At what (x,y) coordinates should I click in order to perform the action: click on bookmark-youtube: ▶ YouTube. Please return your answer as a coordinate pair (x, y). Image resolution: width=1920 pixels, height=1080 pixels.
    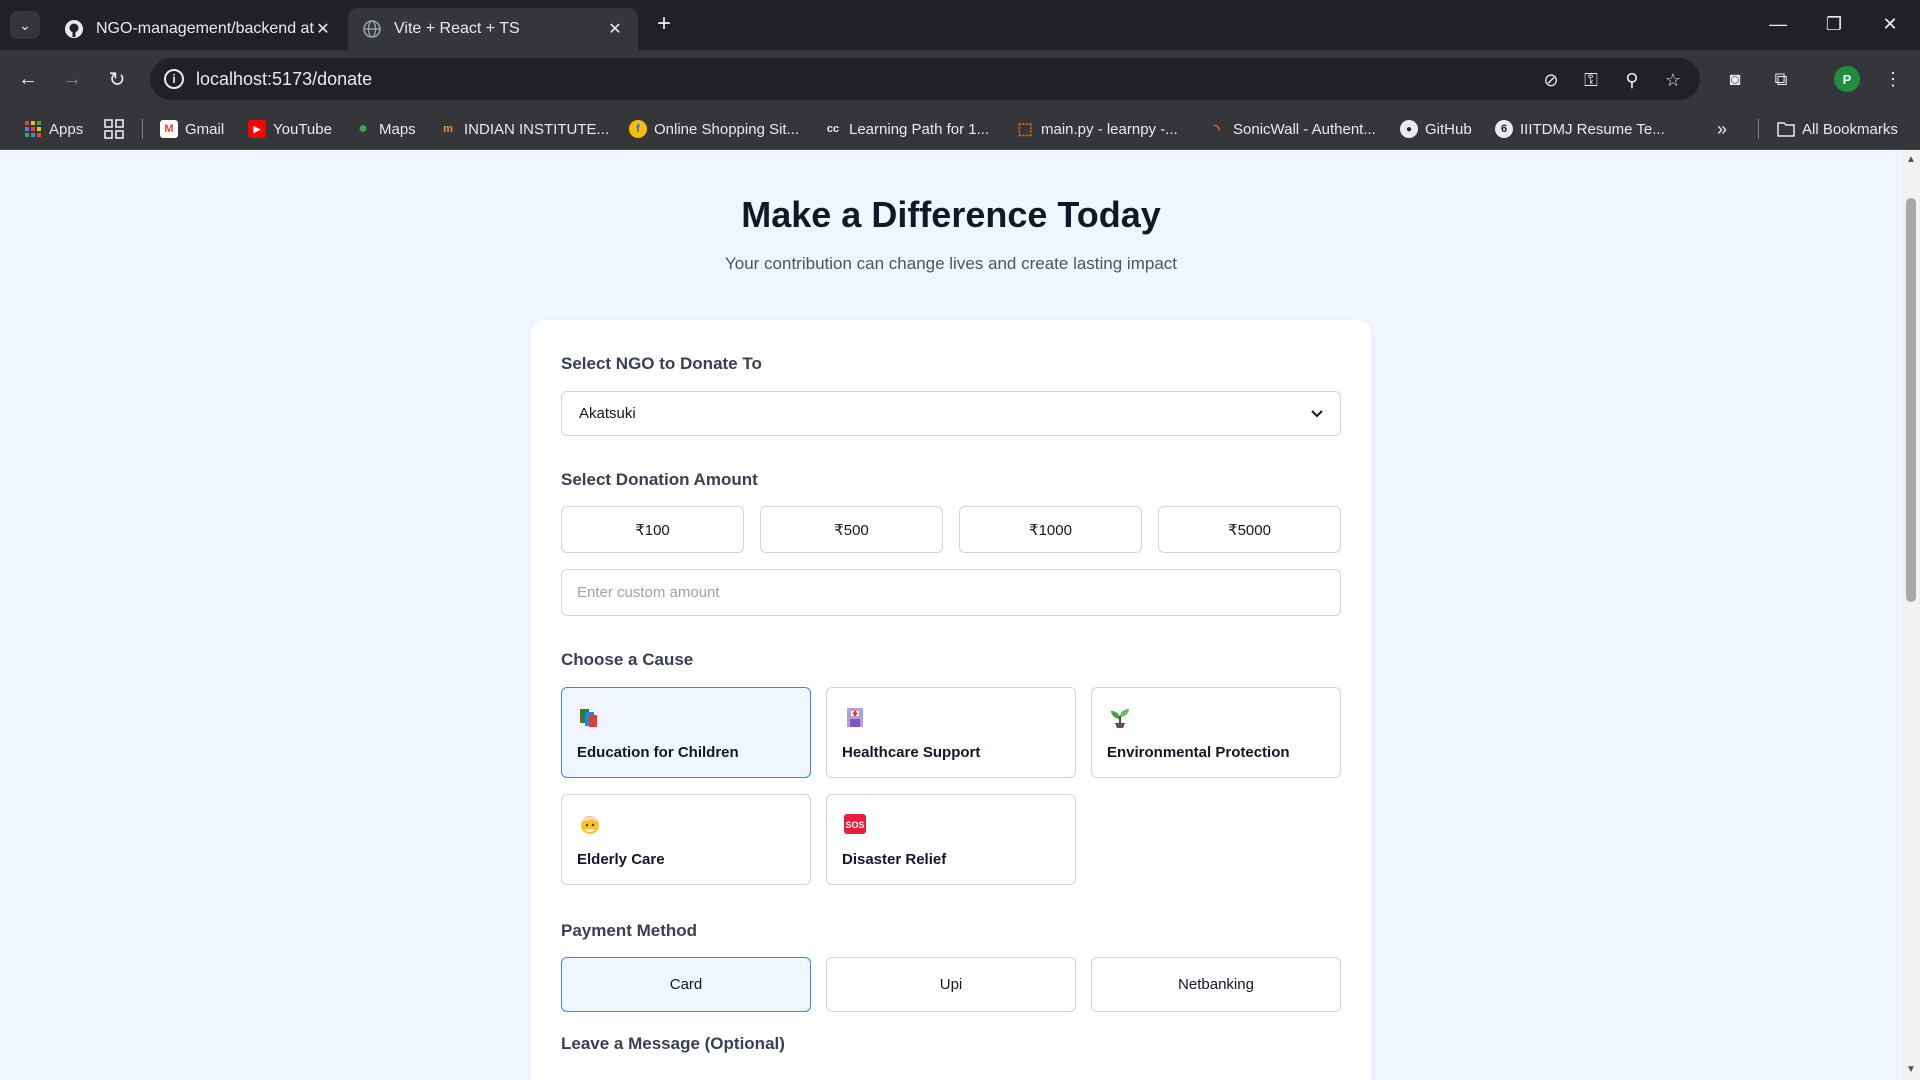
    Looking at the image, I should click on (290, 129).